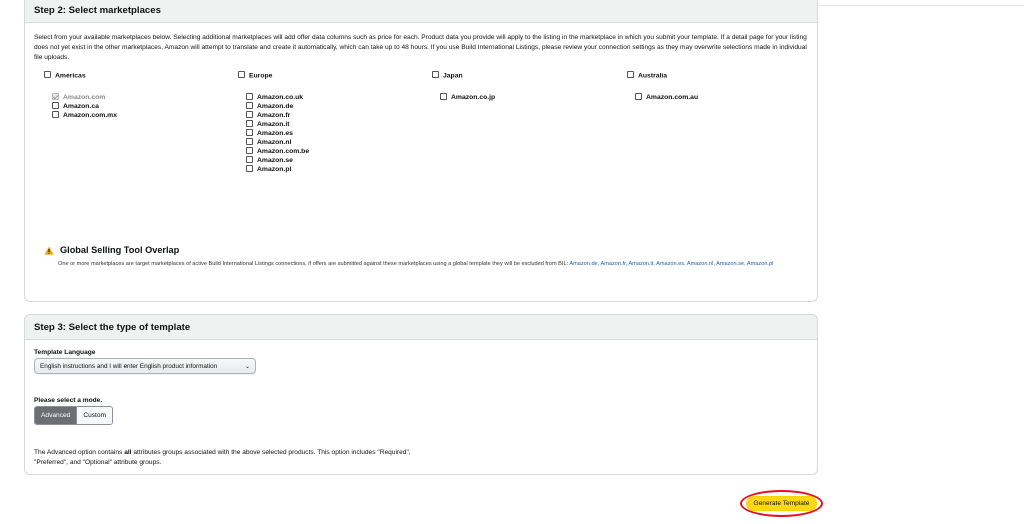 Image resolution: width=1024 pixels, height=524 pixels. I want to click on marketplace-amazon-se: Amazon.se, so click(269, 159).